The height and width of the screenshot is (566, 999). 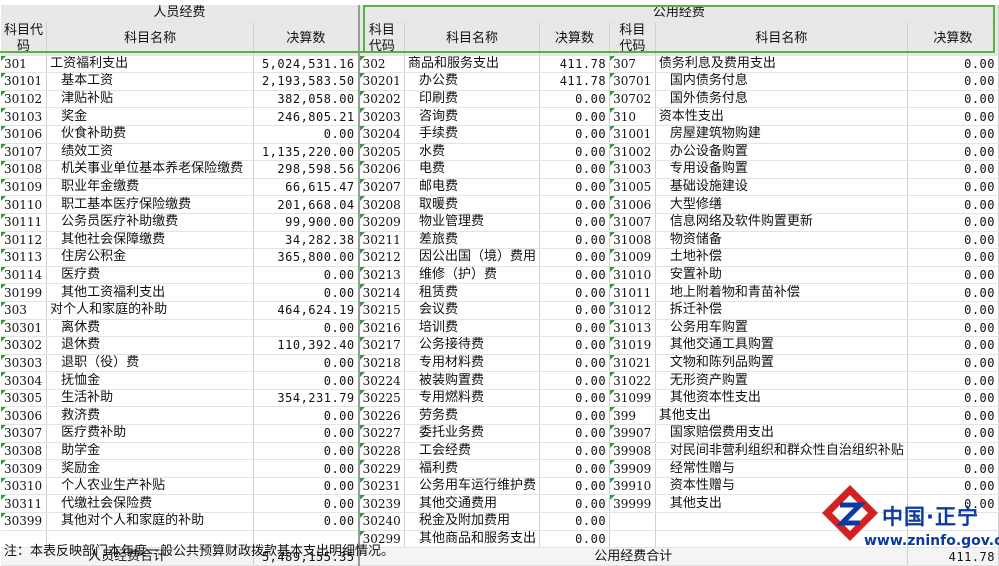 I want to click on subject-code-cell: 30213, so click(x=382, y=275).